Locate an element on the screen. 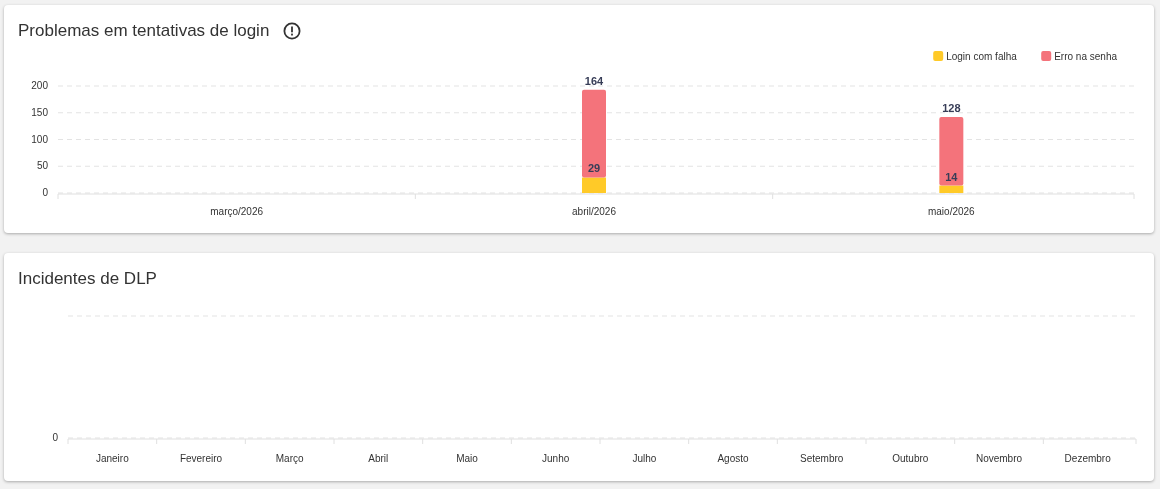 The image size is (1160, 500). axis-label: Outubro is located at coordinates (910, 458).